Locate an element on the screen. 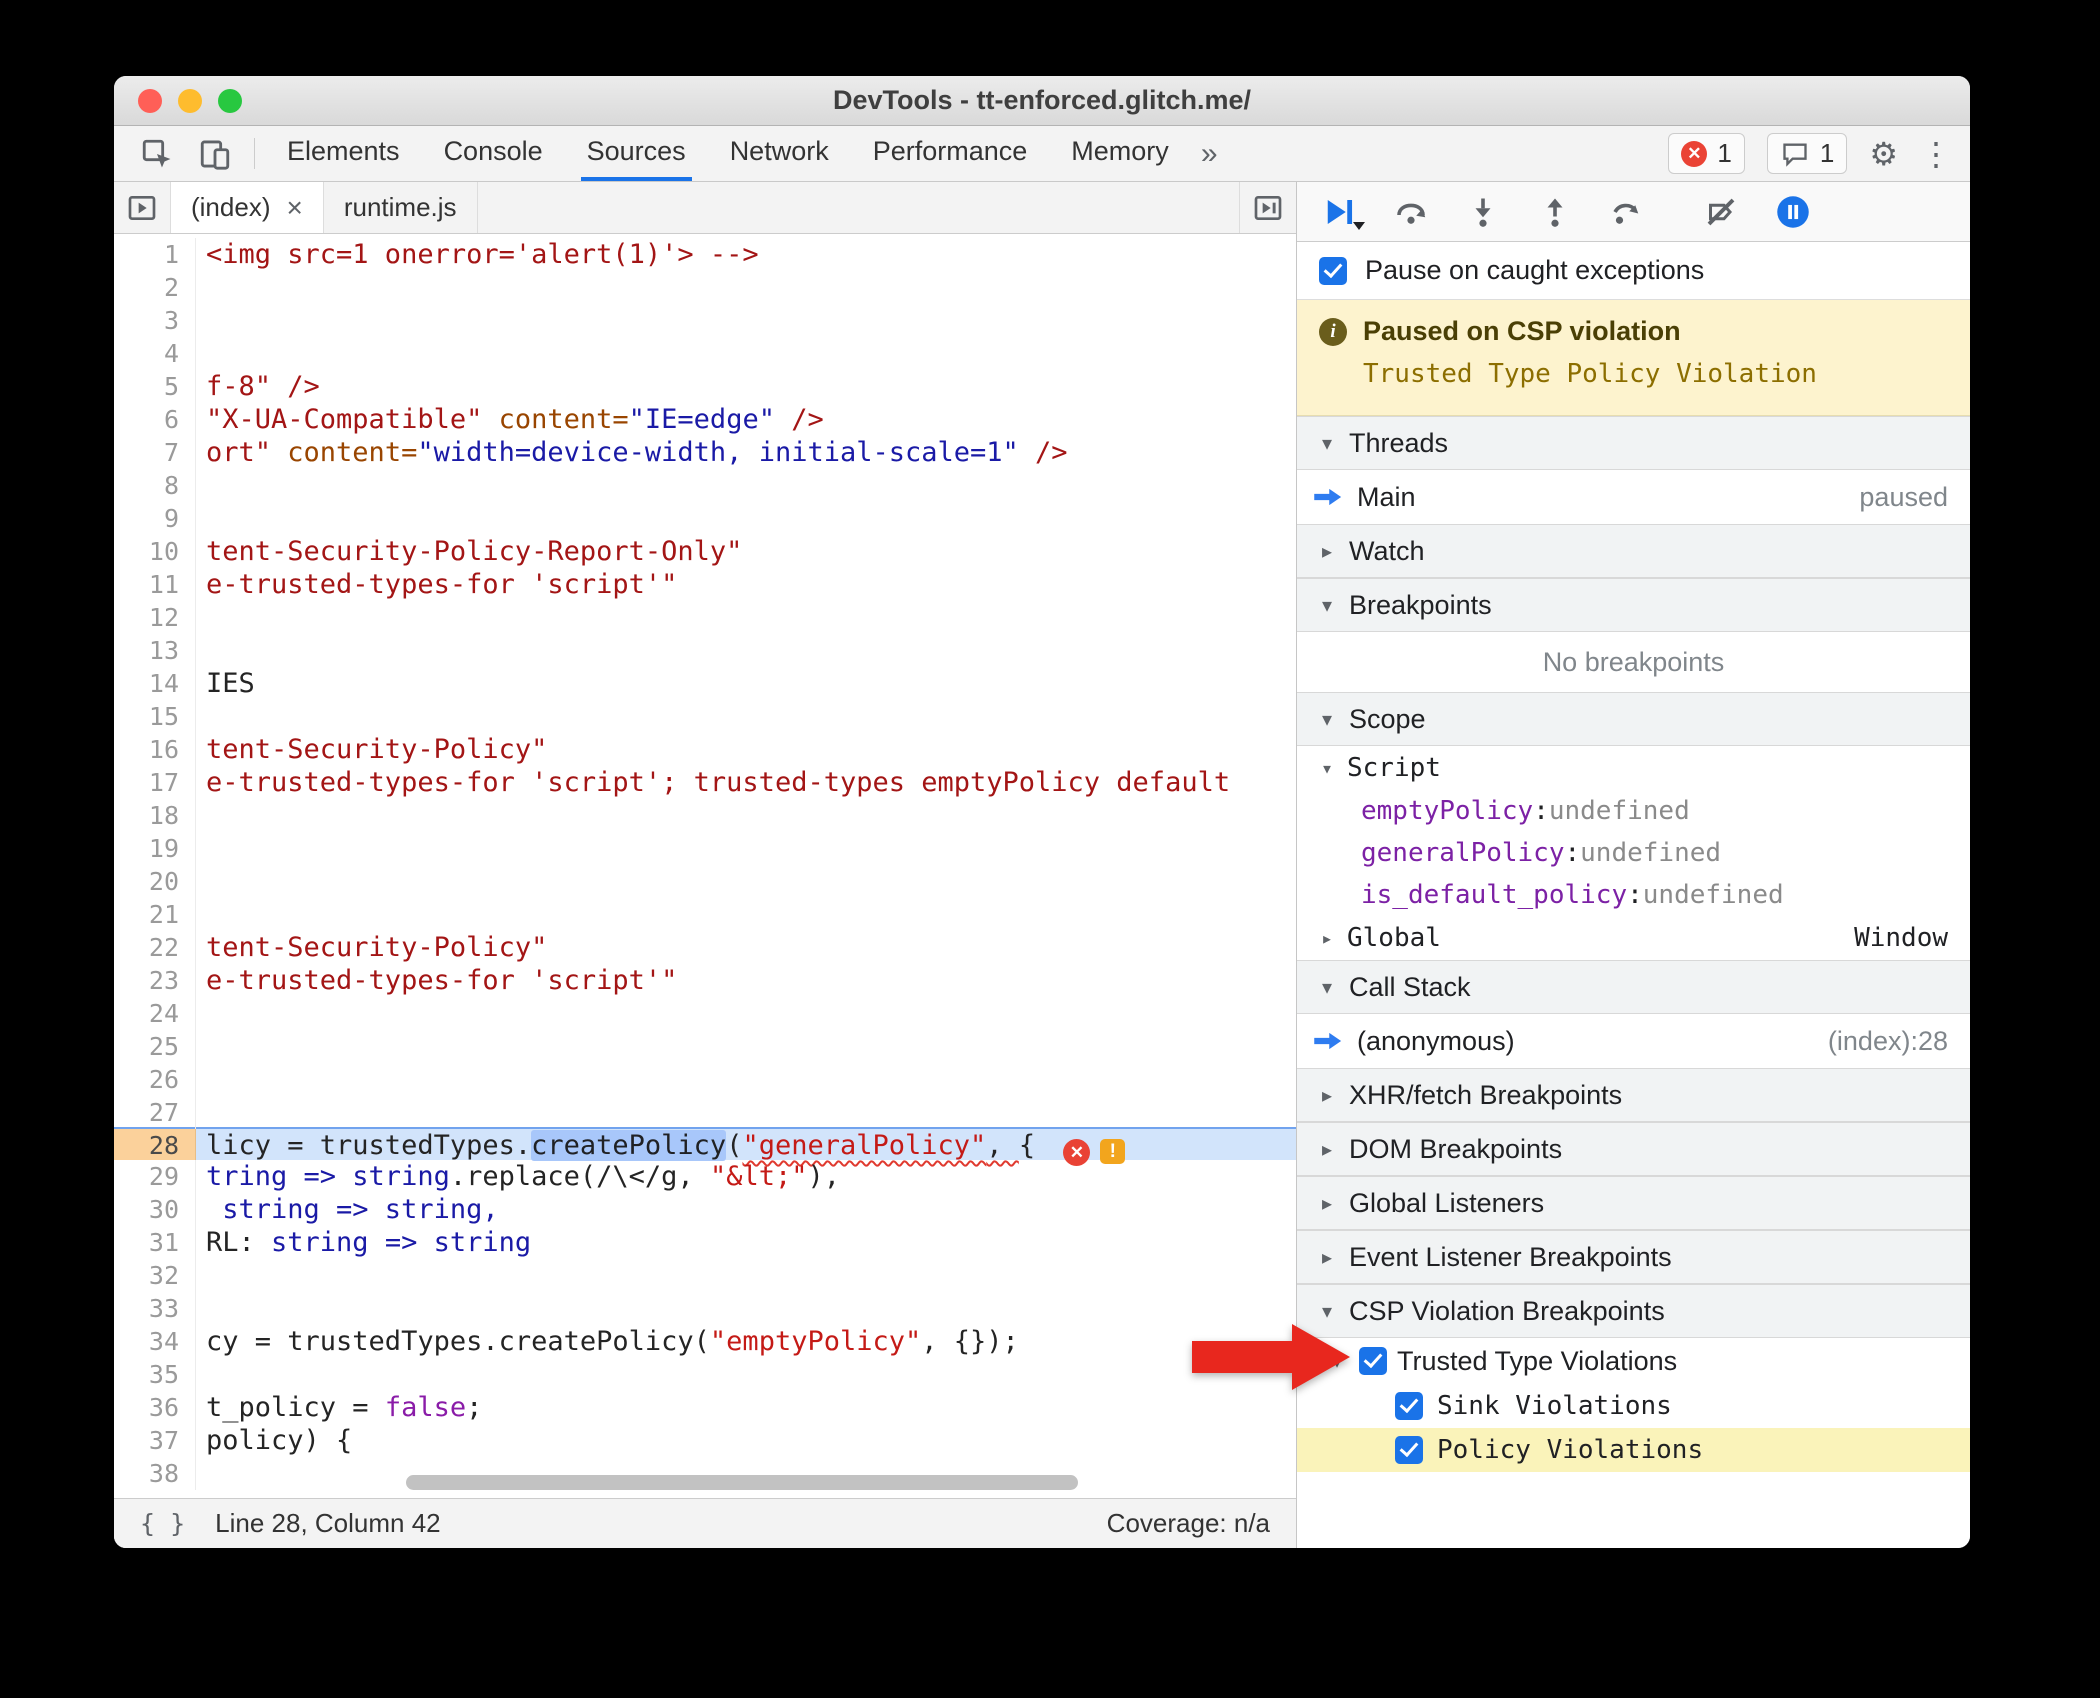  line-number: 37 is located at coordinates (155, 1440).